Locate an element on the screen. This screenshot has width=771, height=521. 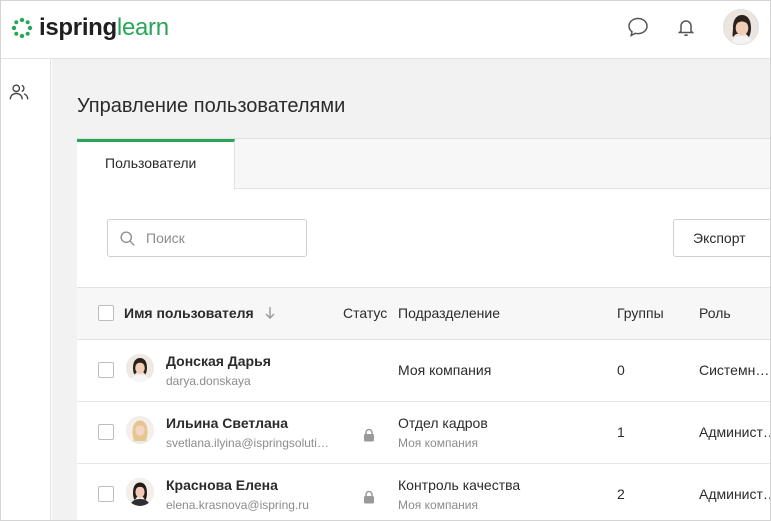
groups-count: 0 is located at coordinates (621, 370).